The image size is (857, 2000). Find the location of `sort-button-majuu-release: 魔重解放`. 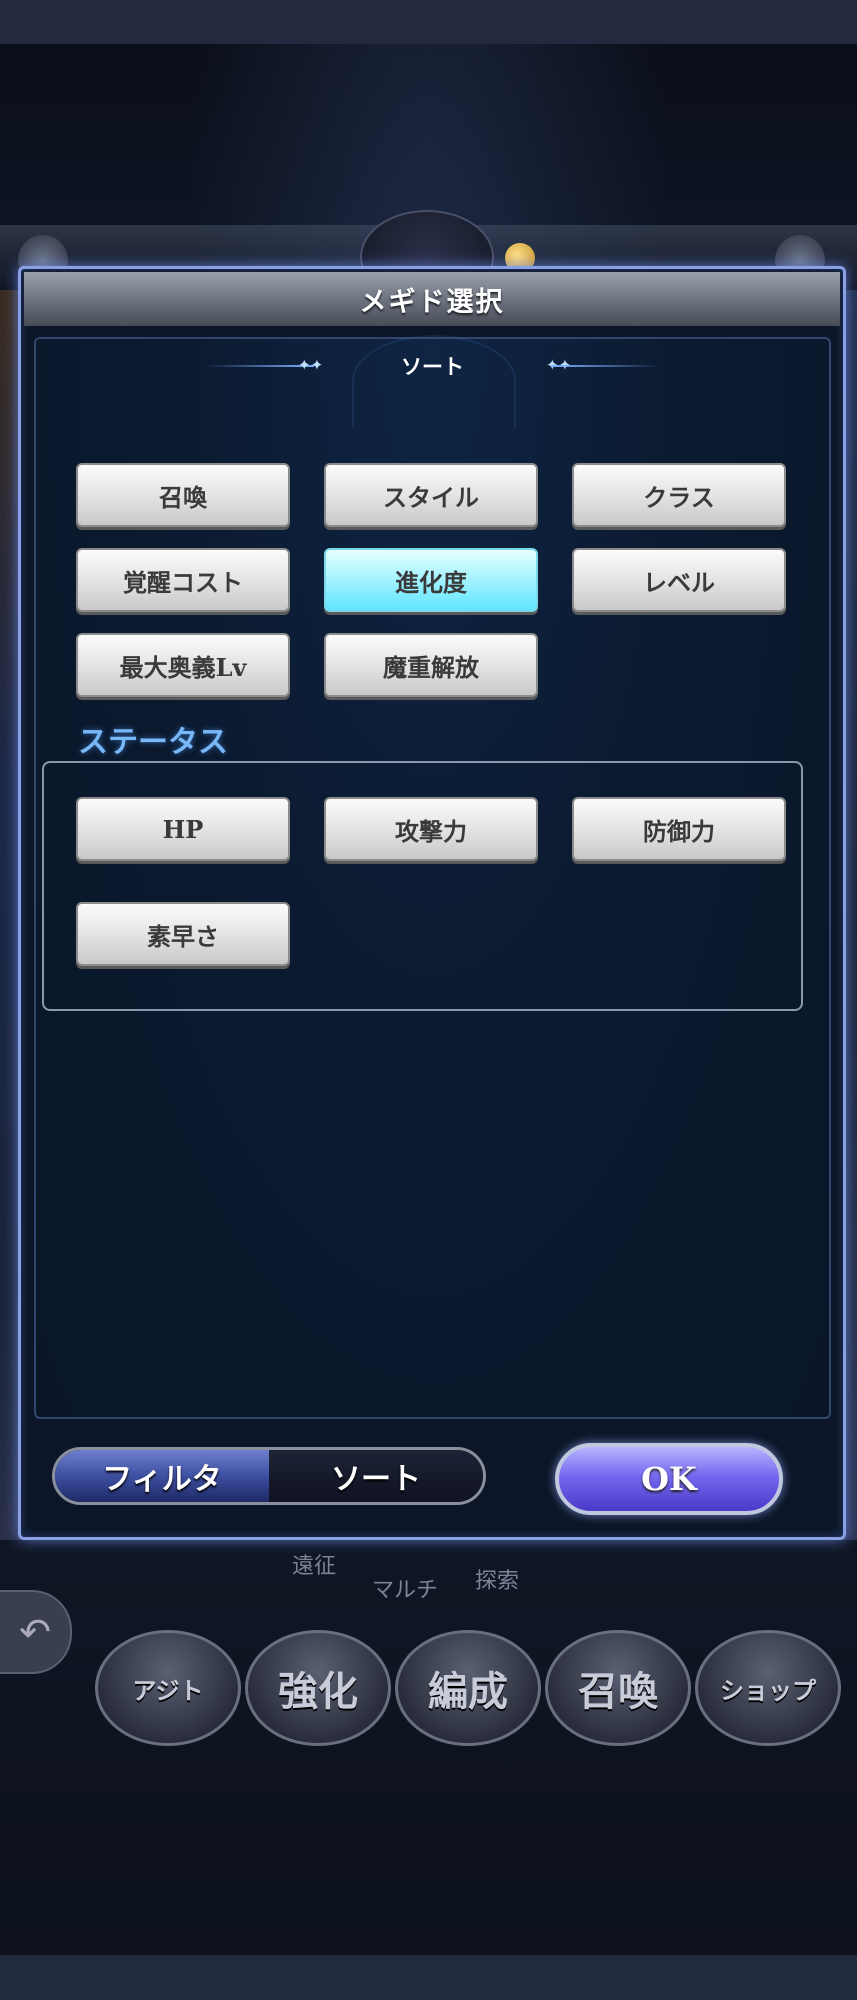

sort-button-majuu-release: 魔重解放 is located at coordinates (431, 665).